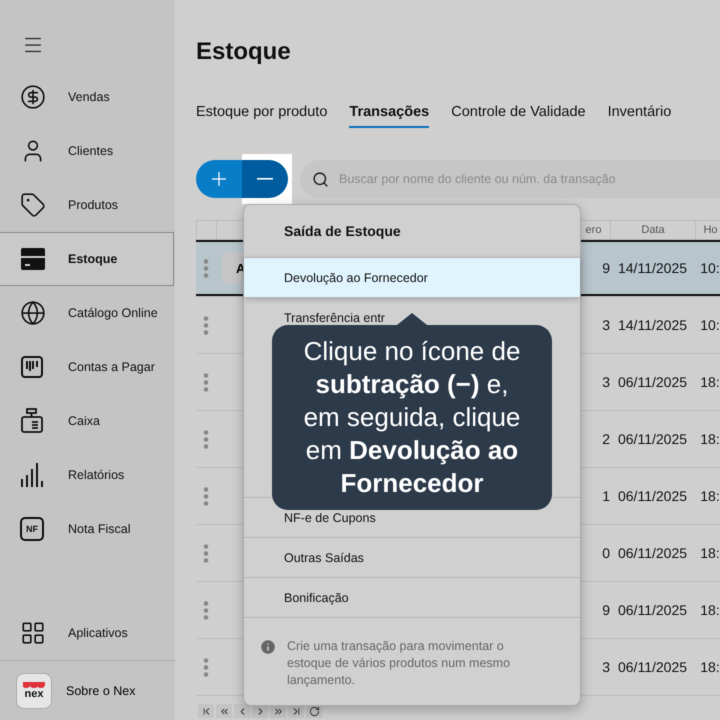 This screenshot has width=720, height=720. I want to click on barcode-icon, so click(32, 367).